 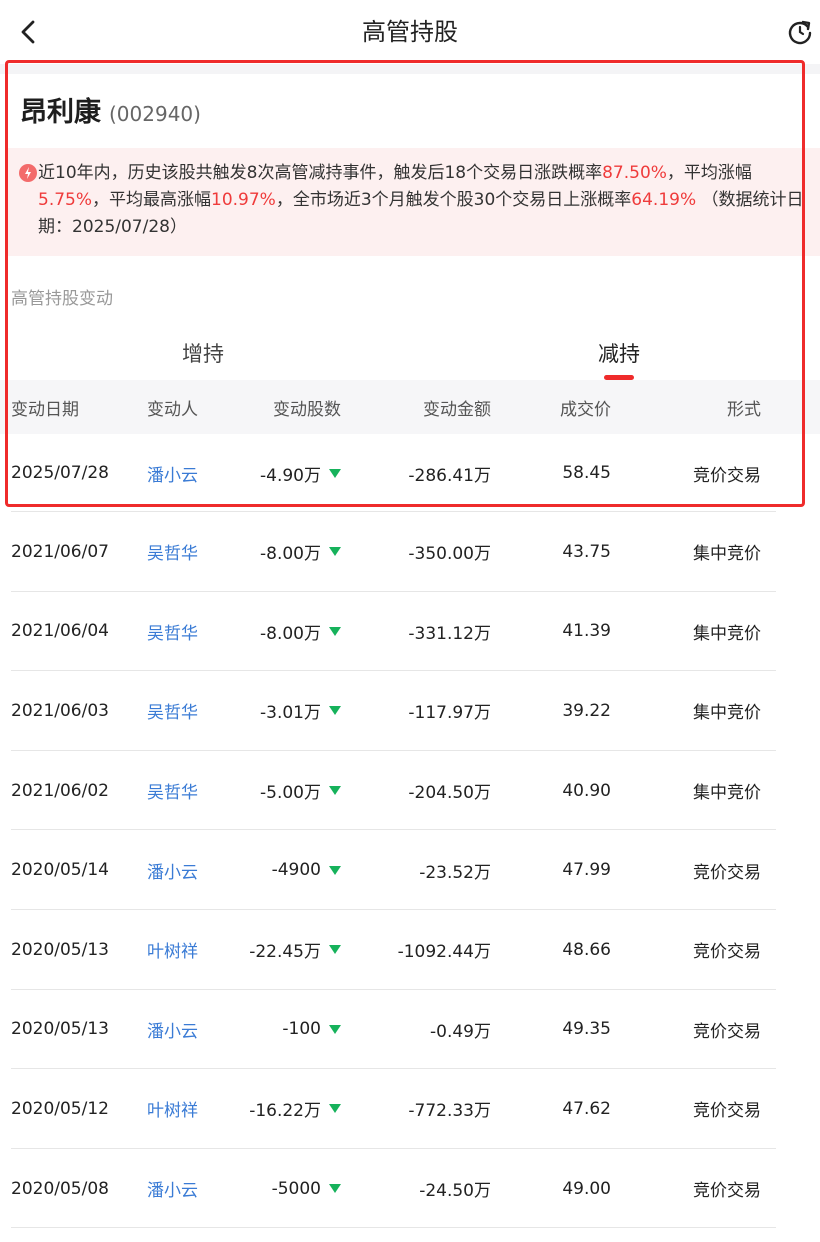 I want to click on notice-rise-probability: 87.50%, so click(x=634, y=173).